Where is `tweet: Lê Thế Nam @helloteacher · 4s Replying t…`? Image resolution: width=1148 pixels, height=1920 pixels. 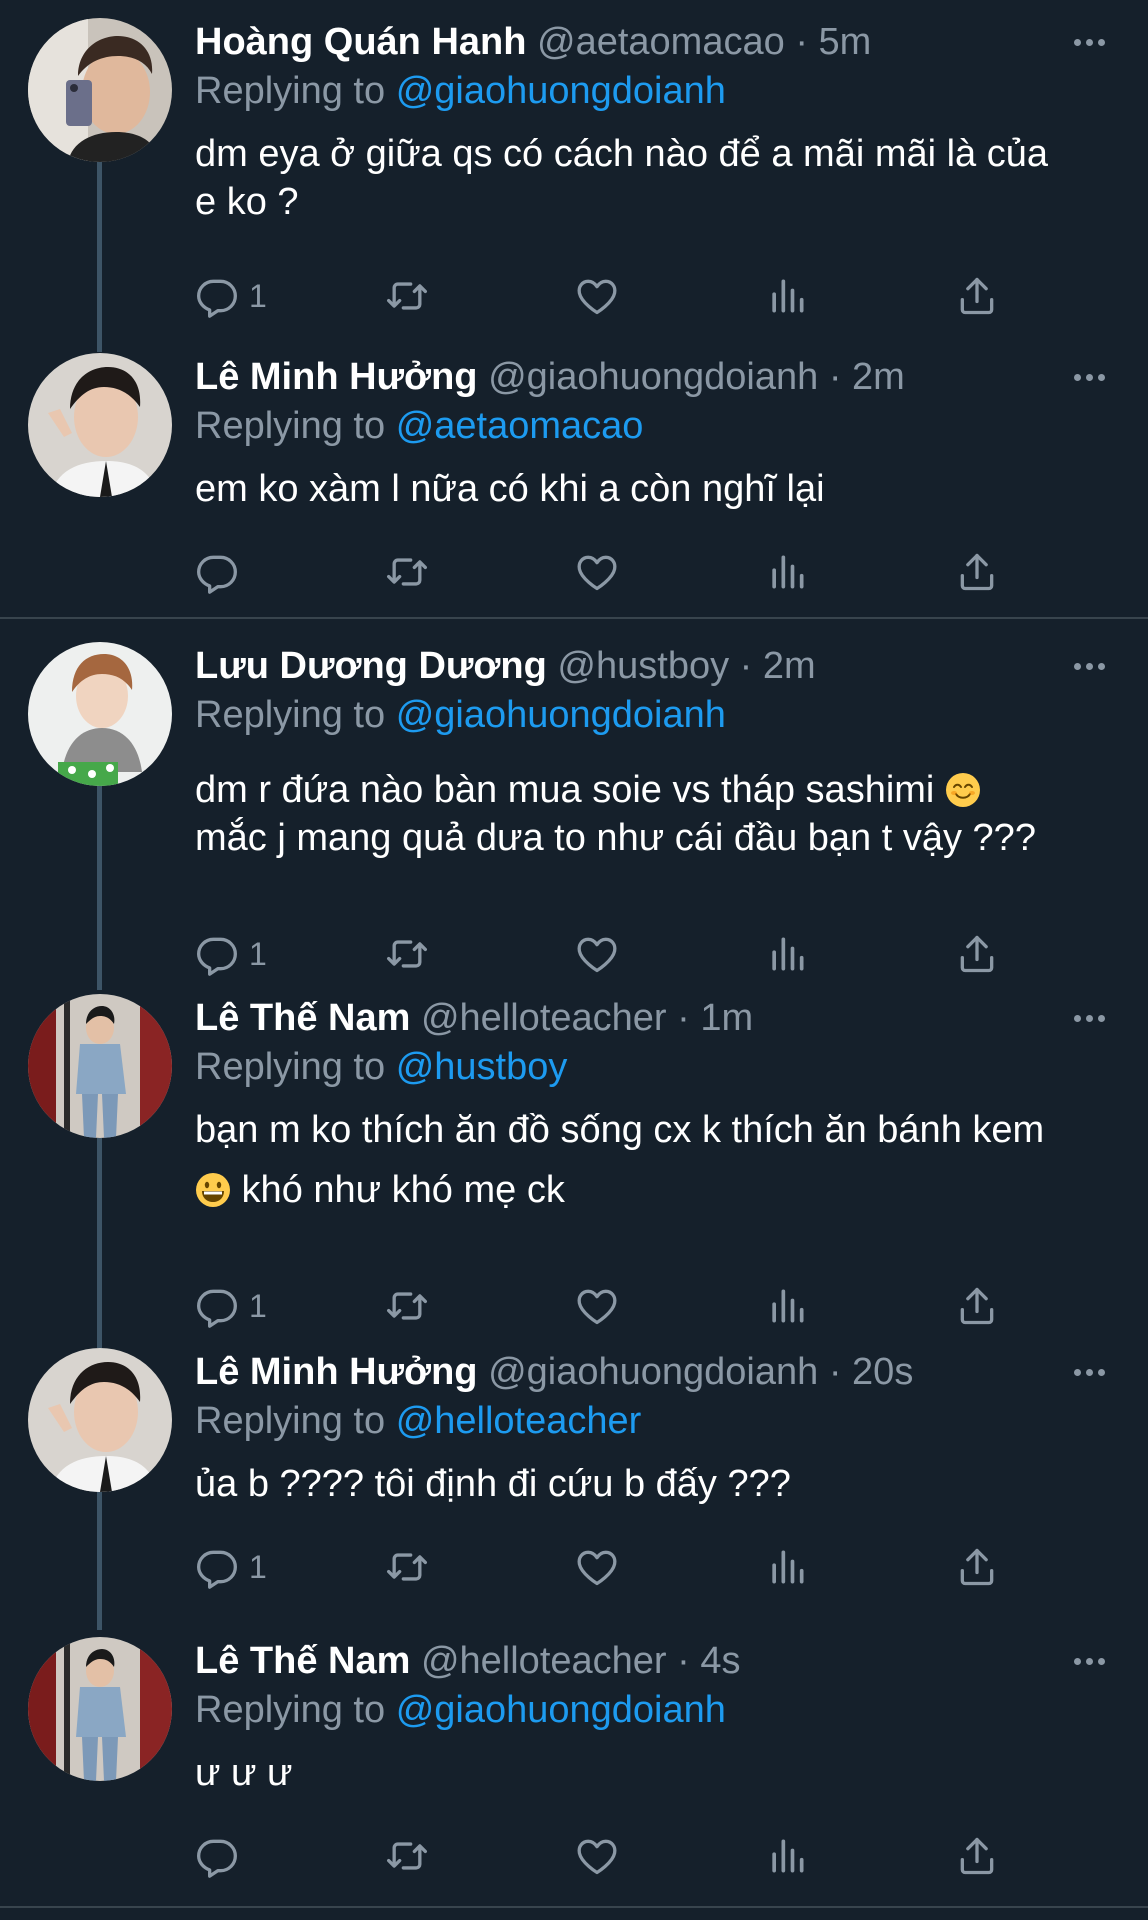 tweet: Lê Thế Nam @helloteacher · 4s Replying t… is located at coordinates (574, 1767).